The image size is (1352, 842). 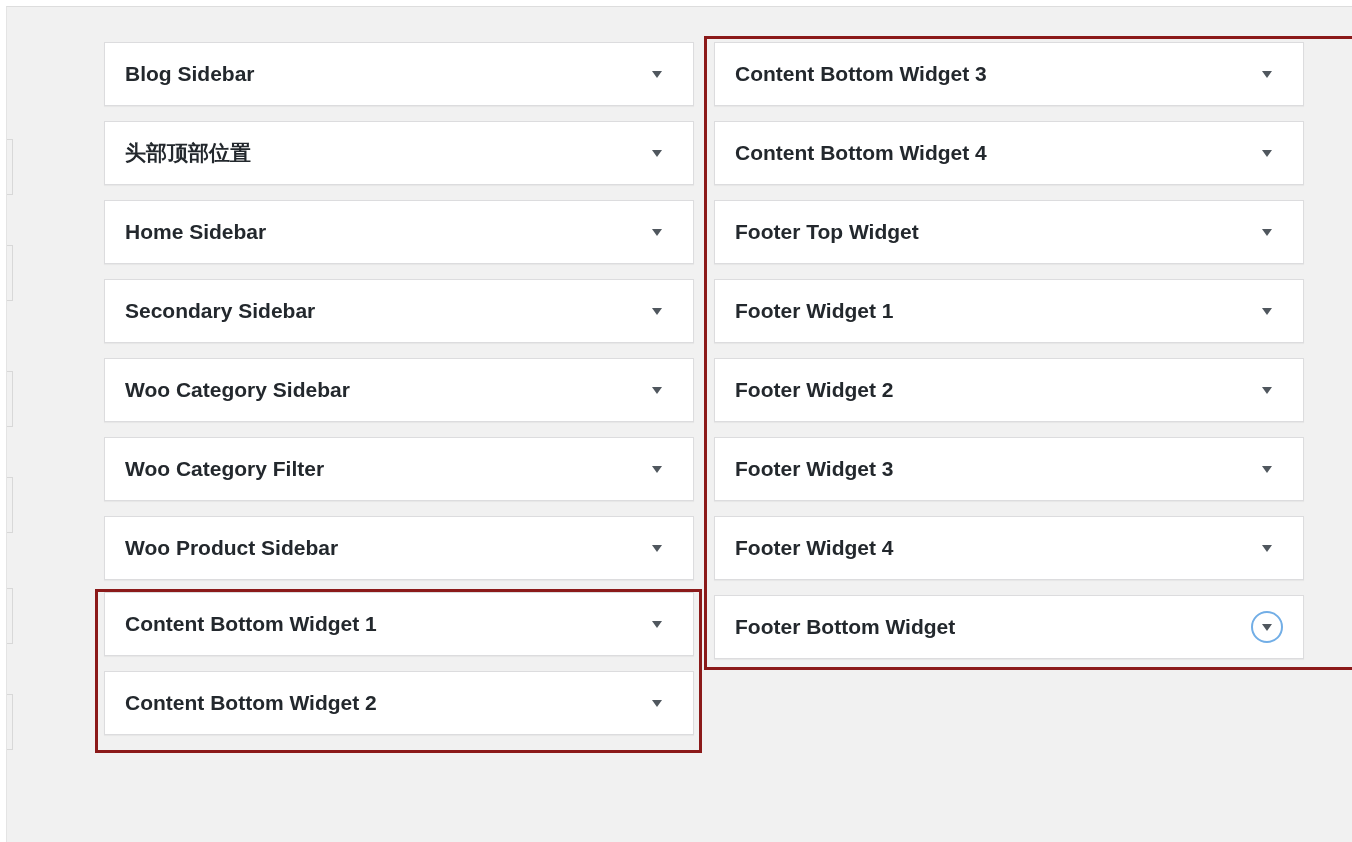 What do you see at coordinates (399, 74) in the screenshot?
I see `widget-area-header: Blog Sidebar` at bounding box center [399, 74].